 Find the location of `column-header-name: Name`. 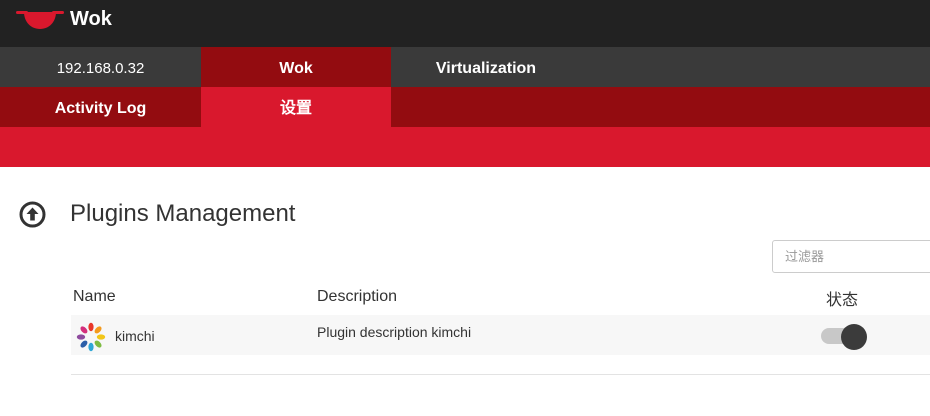

column-header-name: Name is located at coordinates (94, 296).